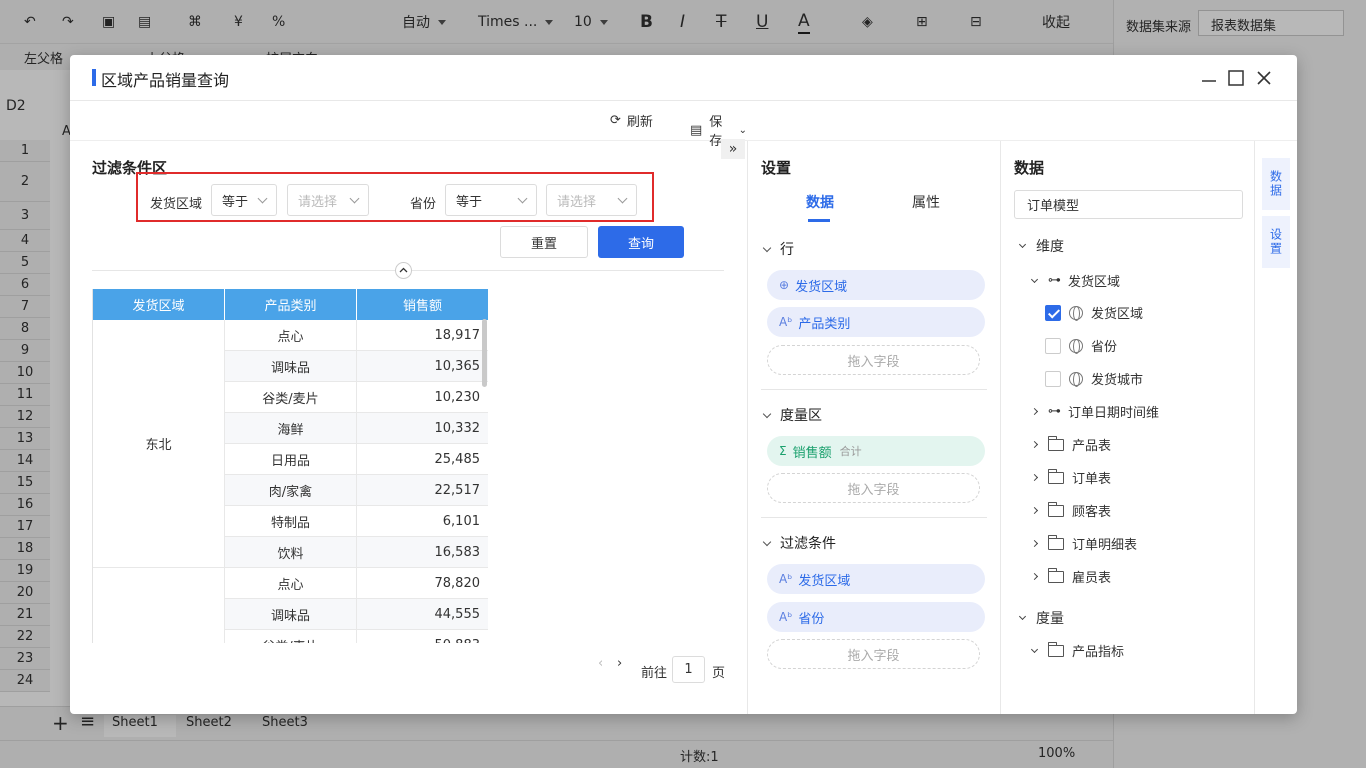 This screenshot has width=1366, height=768. I want to click on table-cell-sales: 78,820, so click(422, 583).